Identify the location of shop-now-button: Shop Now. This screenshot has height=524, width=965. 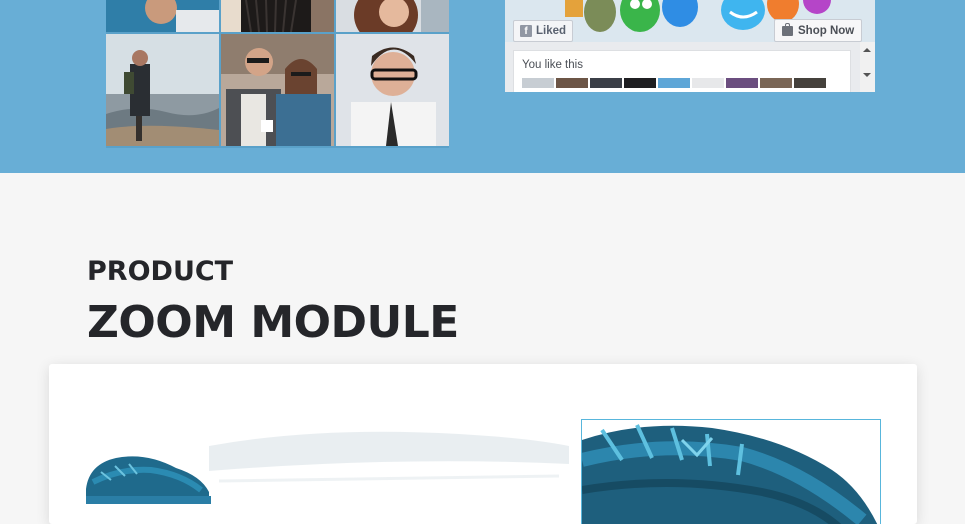
(818, 30).